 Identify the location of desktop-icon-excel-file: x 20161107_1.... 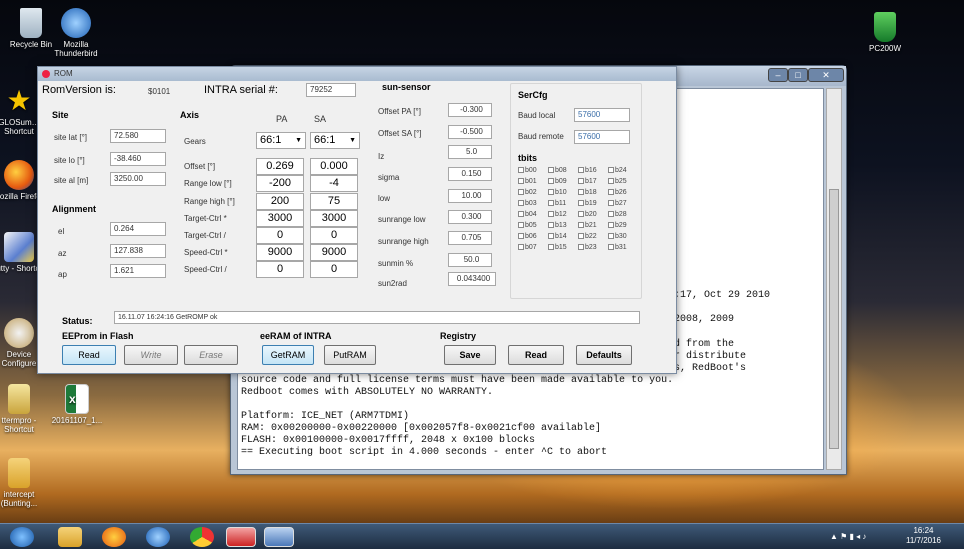
(77, 404).